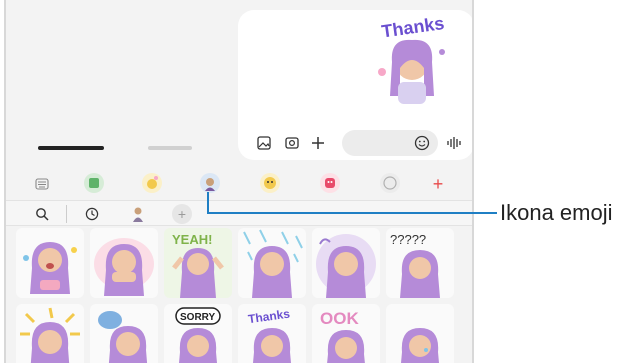  I want to click on sticker-caption: ?????, so click(408, 239).